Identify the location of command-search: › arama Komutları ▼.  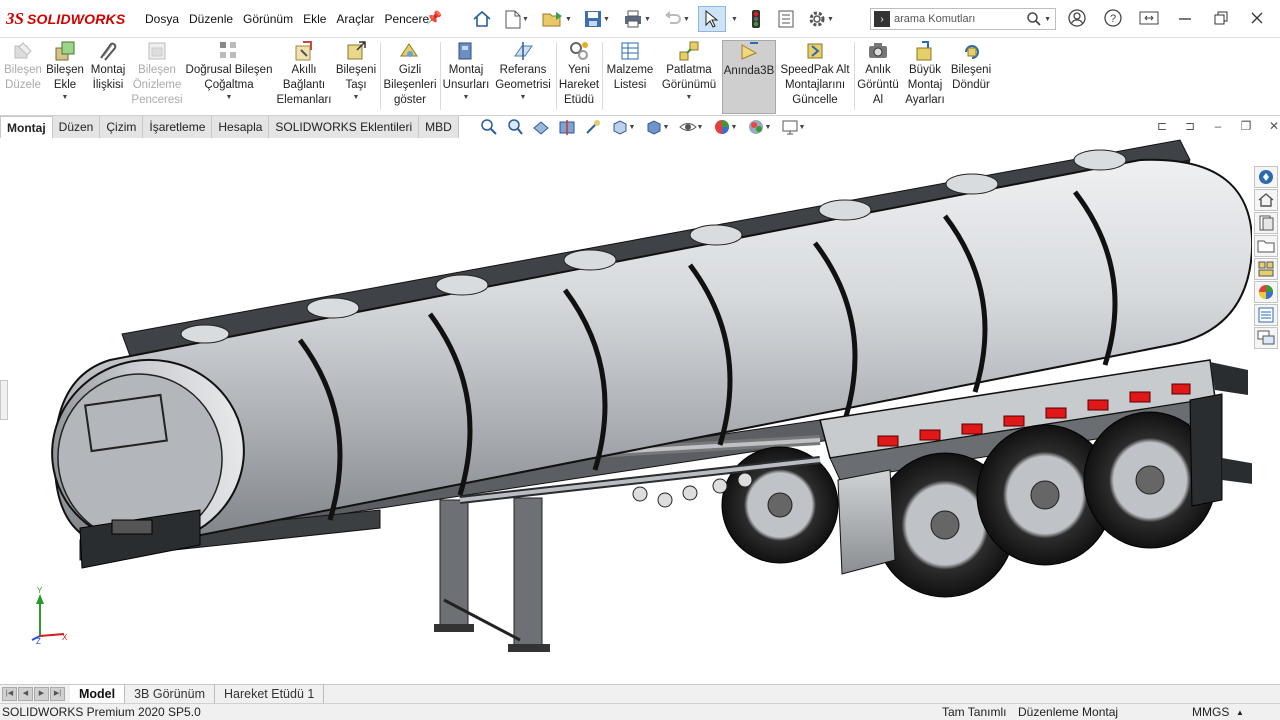
(963, 19).